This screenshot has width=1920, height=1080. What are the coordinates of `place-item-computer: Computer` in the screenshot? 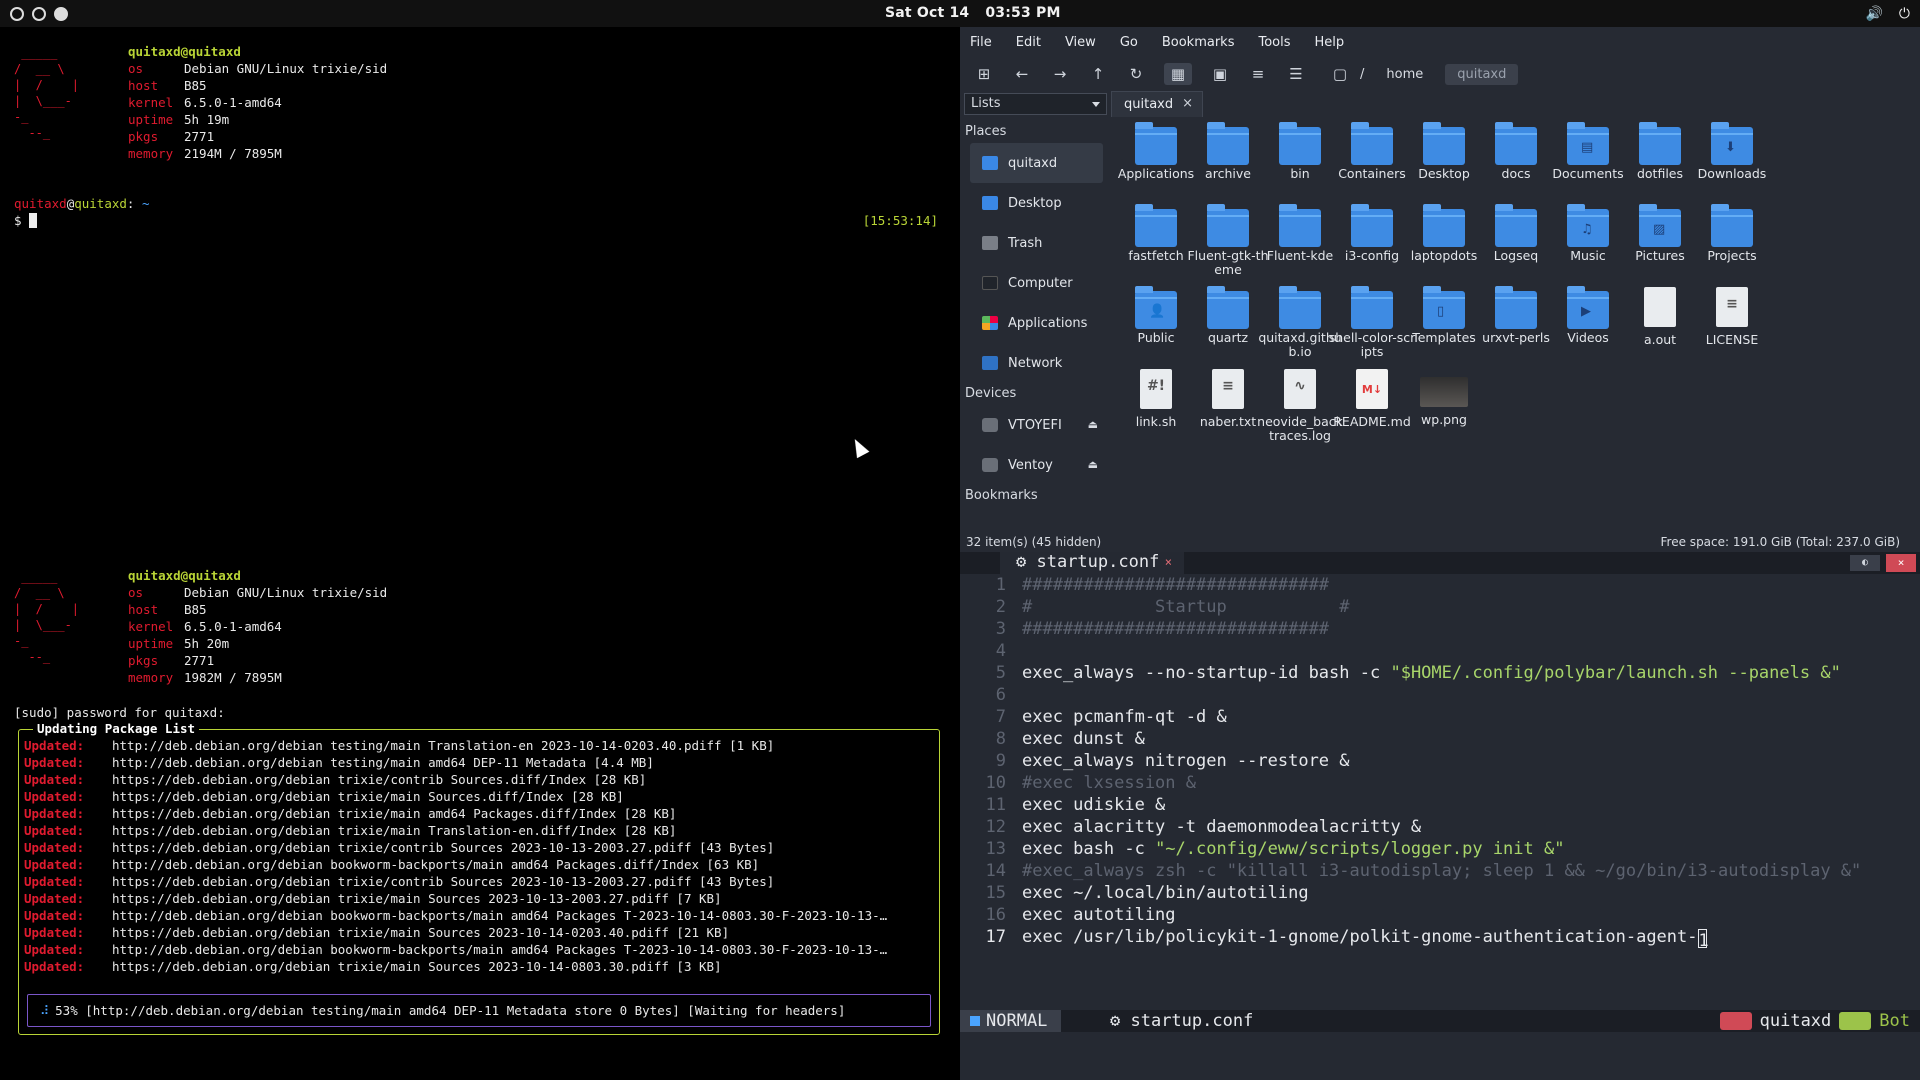 It's located at (1034, 283).